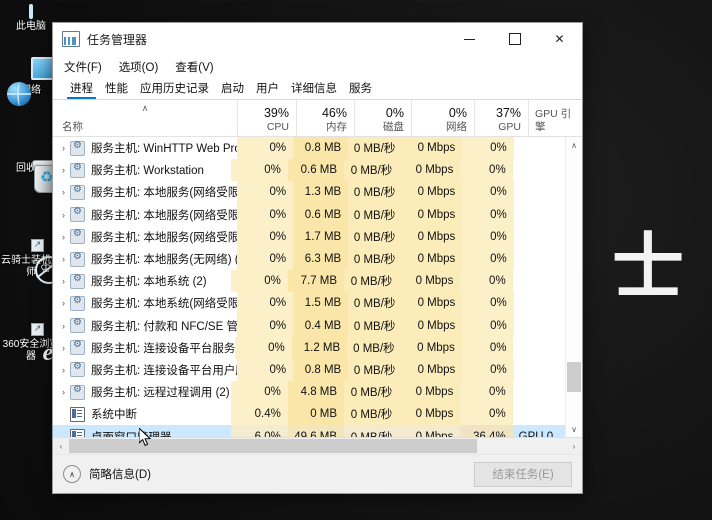 The width and height of the screenshot is (712, 520). What do you see at coordinates (514, 39) in the screenshot?
I see `maximize-button` at bounding box center [514, 39].